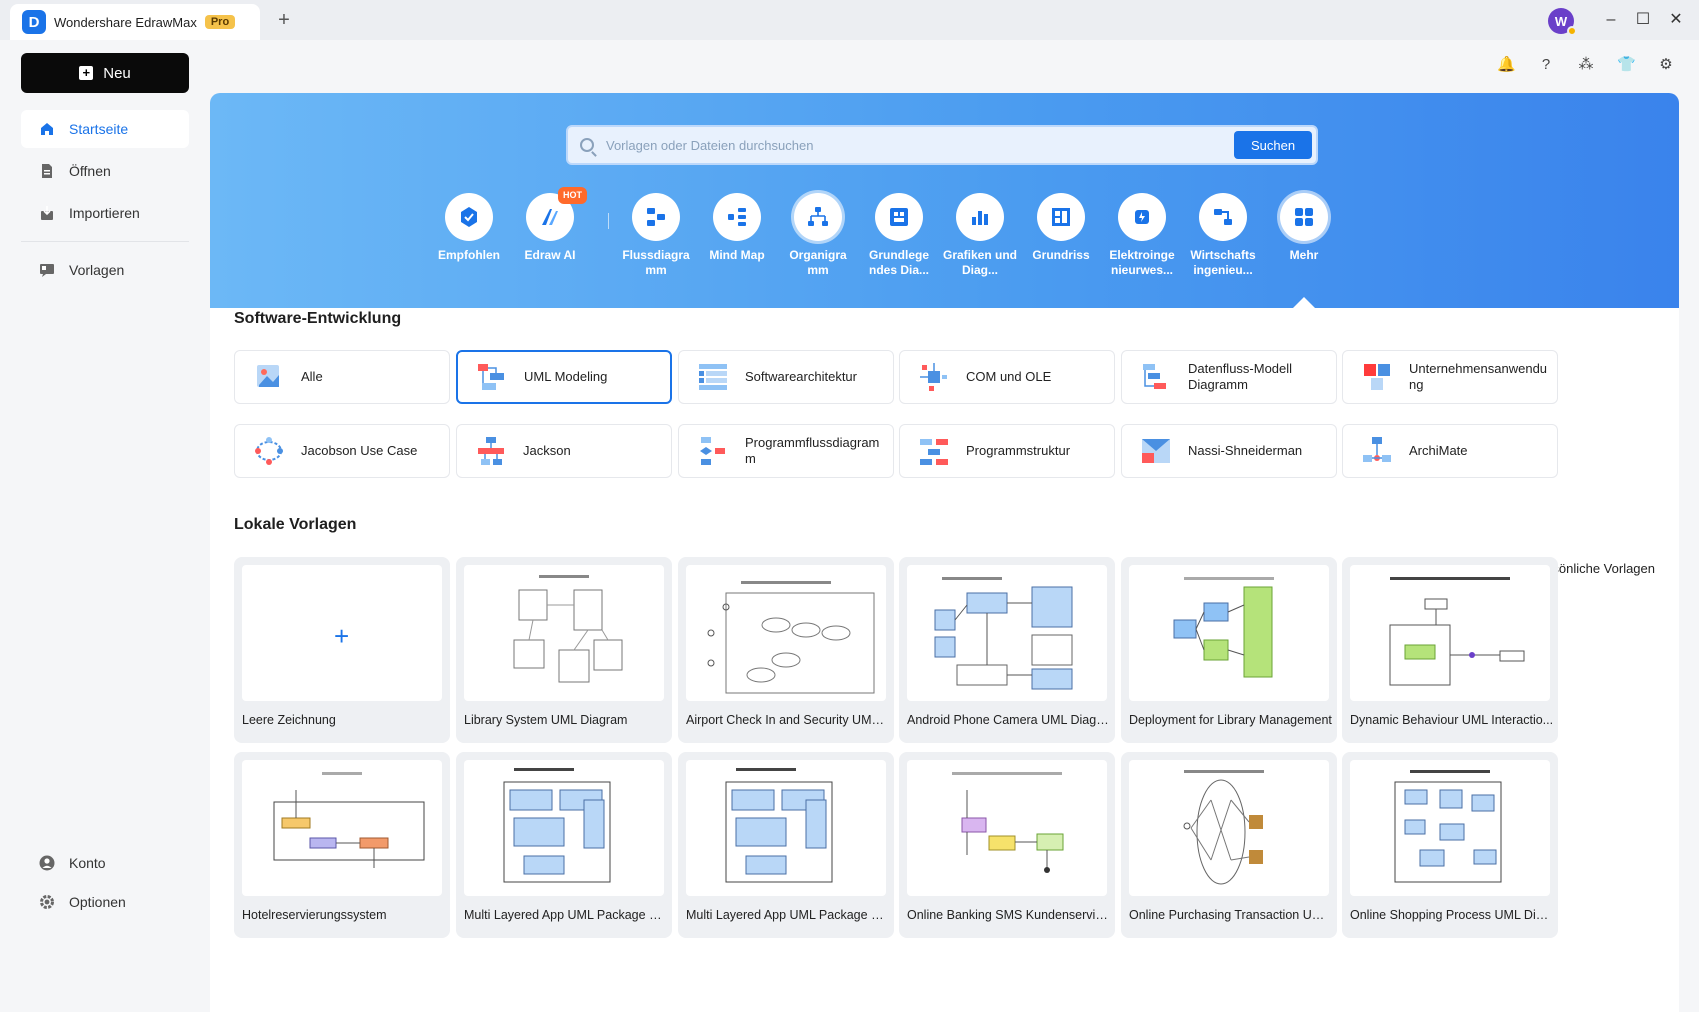  Describe the element at coordinates (105, 73) in the screenshot. I see `new-button: + Neu` at that location.